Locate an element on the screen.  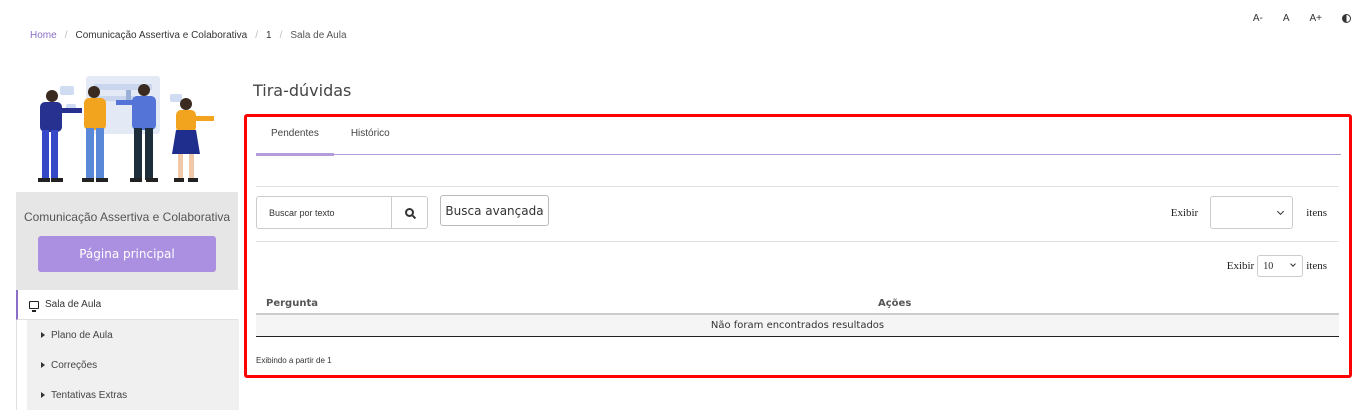
monitor-icon is located at coordinates (34, 306).